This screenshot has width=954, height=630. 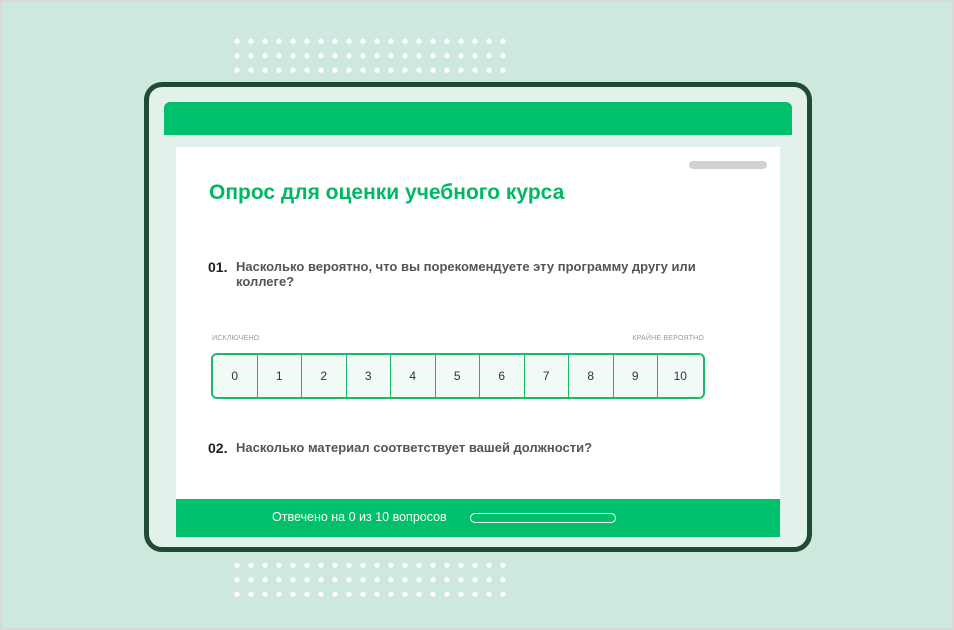 I want to click on progress-footer: Отвечено на 0 из 10 вопросов, so click(x=478, y=518).